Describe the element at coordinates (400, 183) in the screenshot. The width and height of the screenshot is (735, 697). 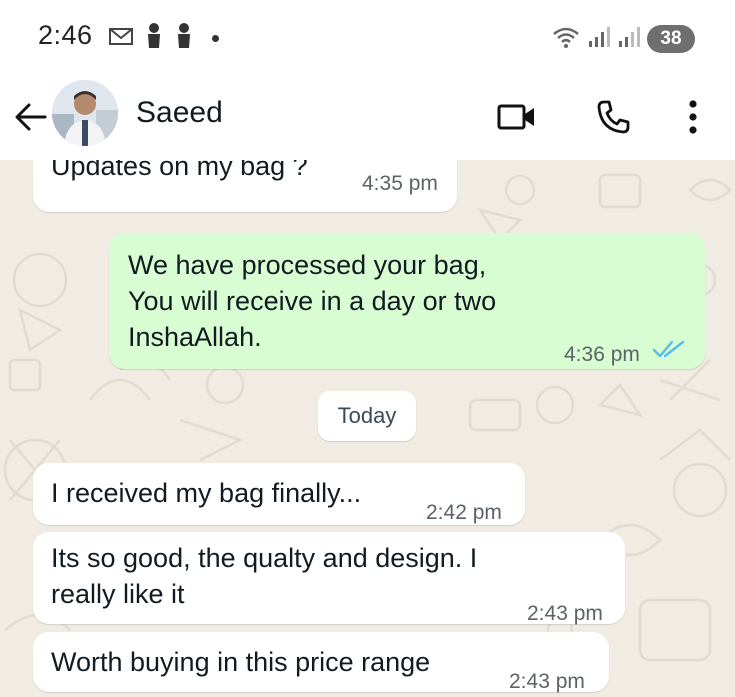
I see `message-time: 4:35 pm` at that location.